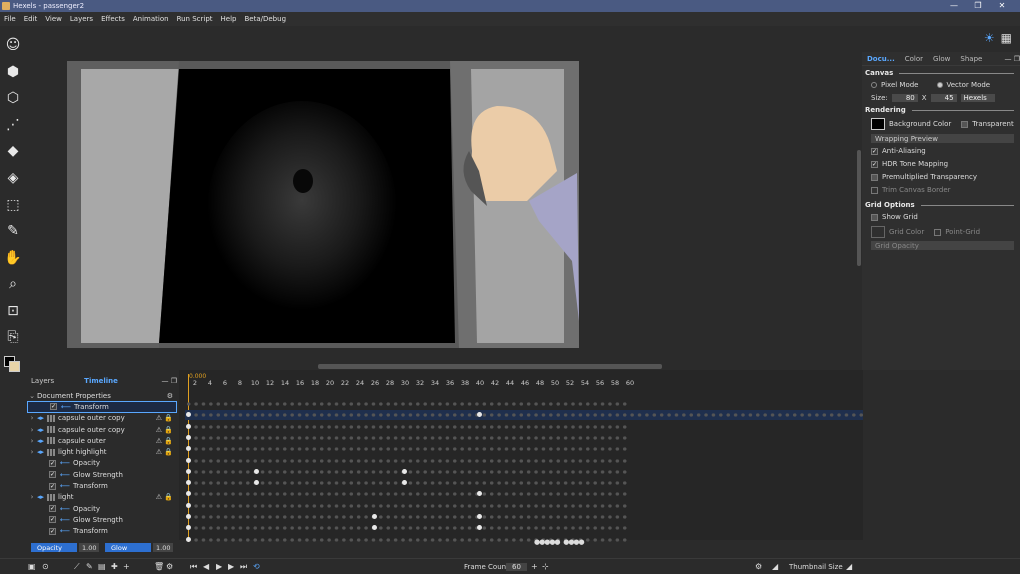 Image resolution: width=1020 pixels, height=574 pixels. What do you see at coordinates (490, 366) in the screenshot?
I see `horizontal-scrollbar` at bounding box center [490, 366].